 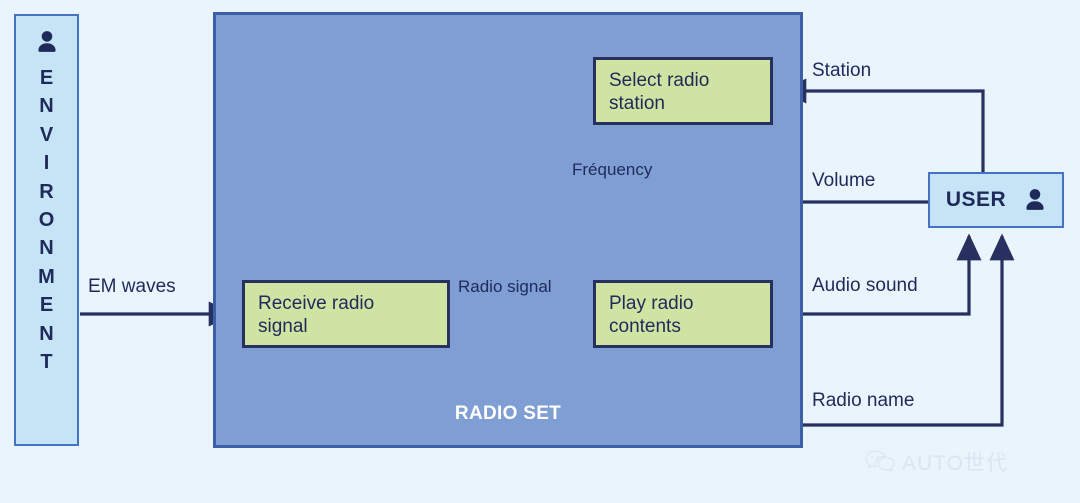 I want to click on flow-label-radio-signal: Radio signal, so click(x=505, y=286).